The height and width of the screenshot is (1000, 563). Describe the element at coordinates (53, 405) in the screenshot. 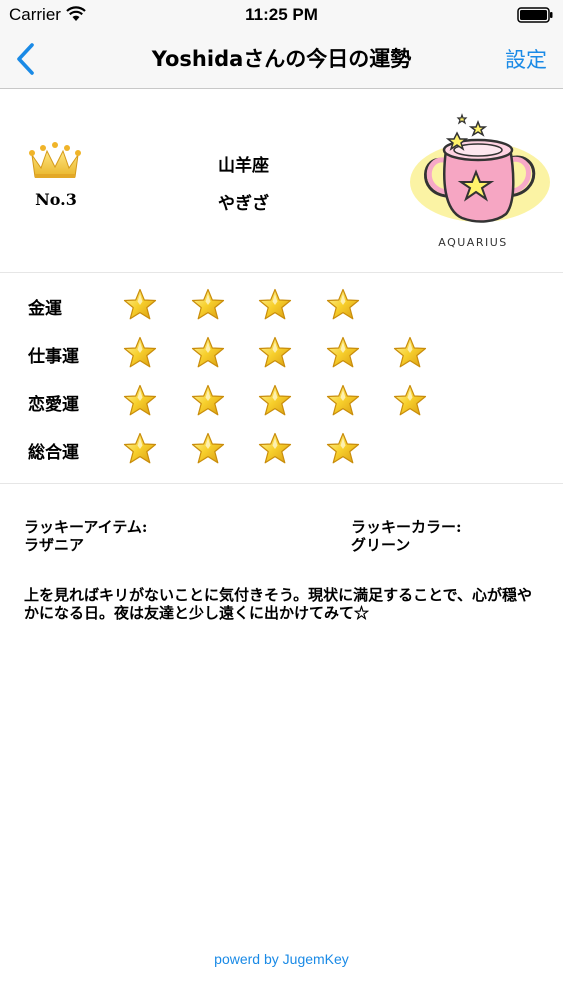

I see `fortune-label: 恋愛運` at that location.